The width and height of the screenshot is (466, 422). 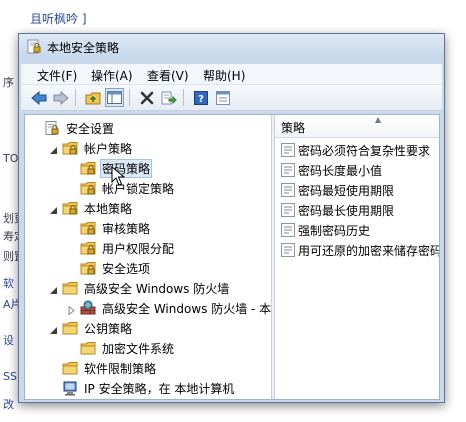 I want to click on show-hide-tree-icon, so click(x=114, y=97).